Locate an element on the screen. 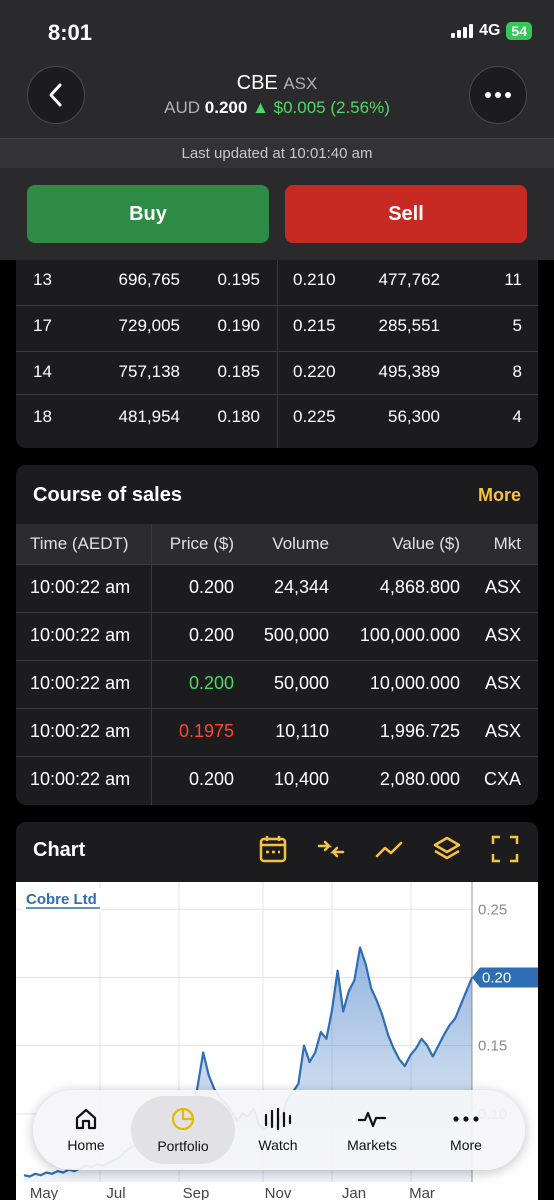  fullscreen-icon is located at coordinates (505, 849).